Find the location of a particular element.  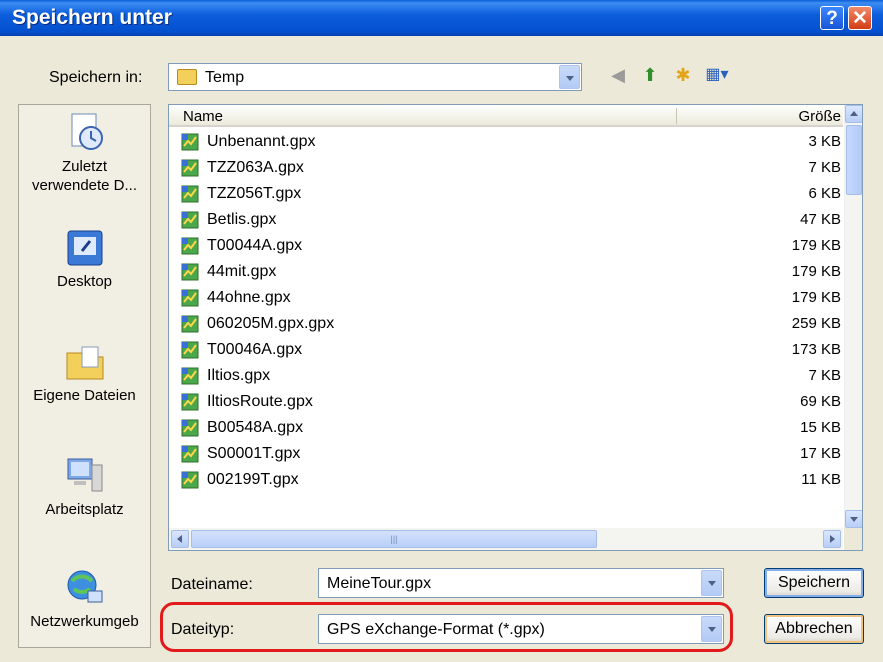

up-folder-icon: ⬆ is located at coordinates (650, 75).